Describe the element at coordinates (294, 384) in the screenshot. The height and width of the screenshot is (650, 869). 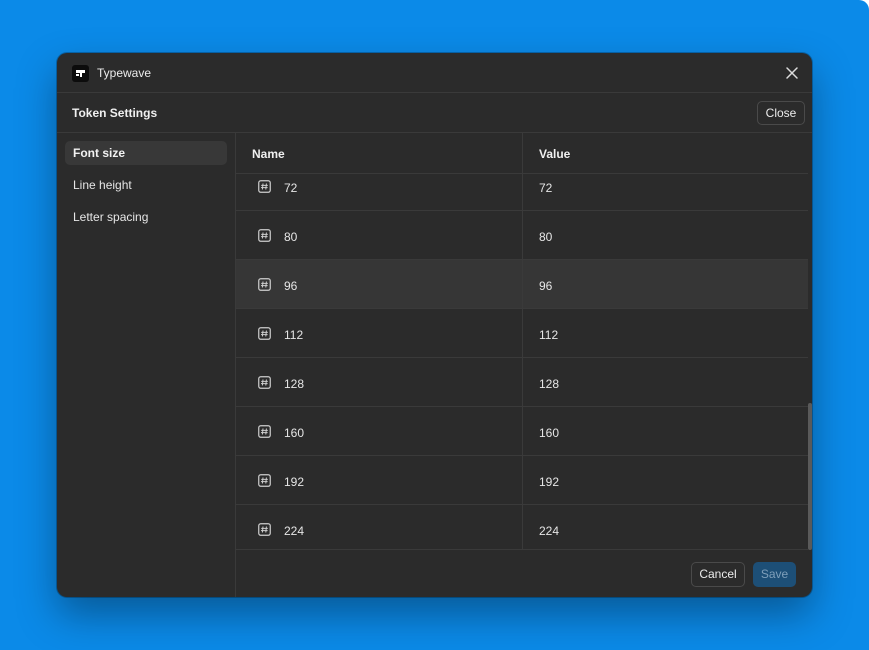
I see `token-name: 128` at that location.